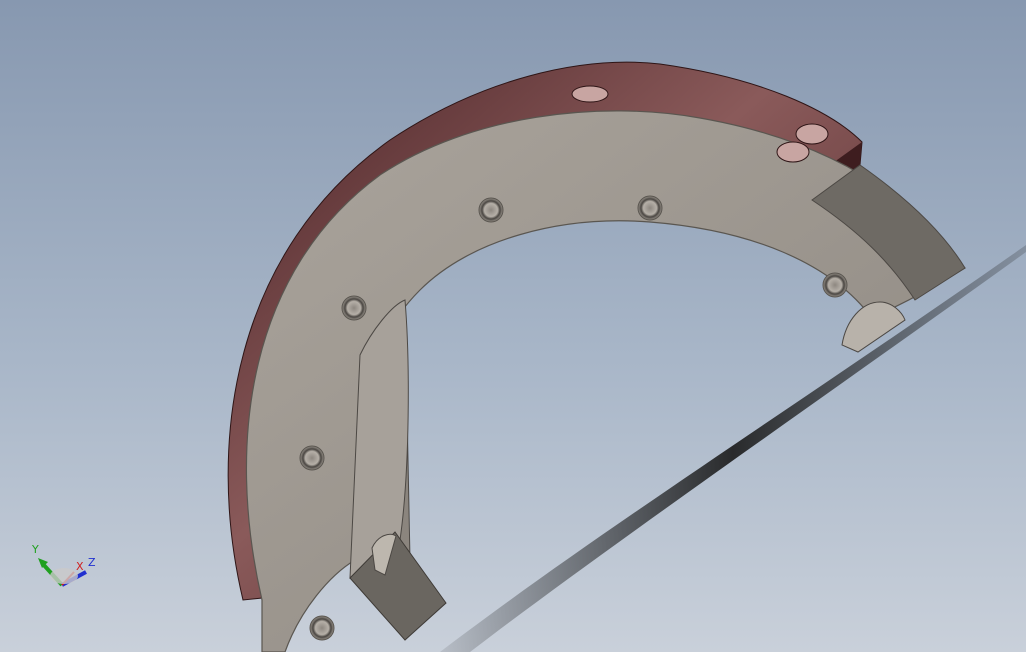  What do you see at coordinates (92, 562) in the screenshot?
I see `triad-z-label: Z` at bounding box center [92, 562].